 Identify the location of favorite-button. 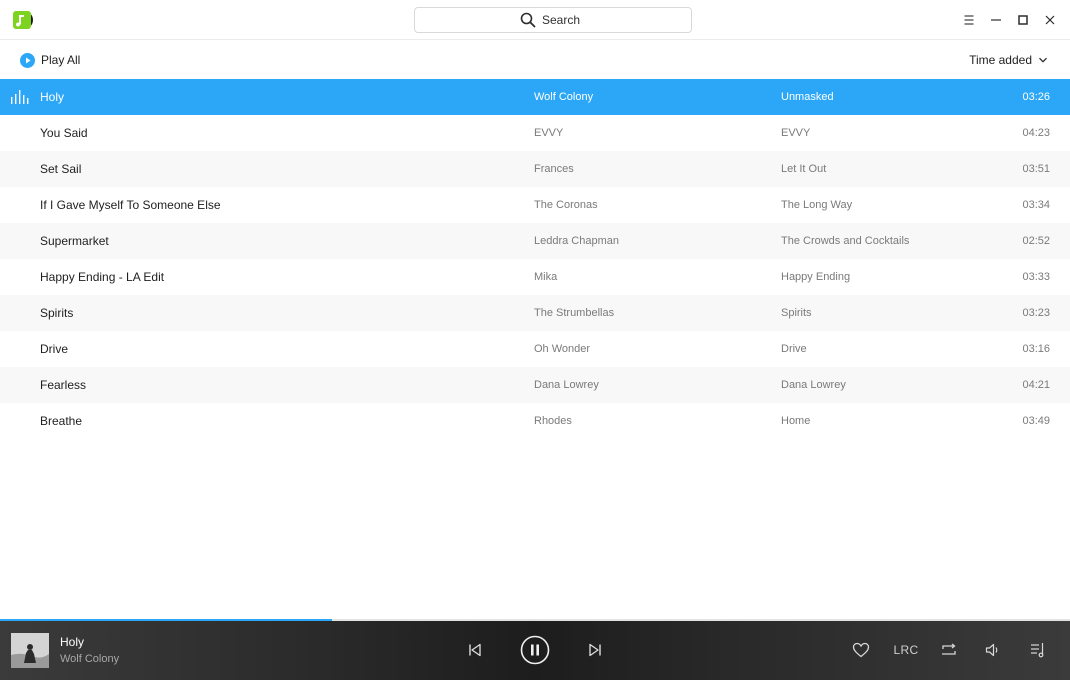
(861, 650).